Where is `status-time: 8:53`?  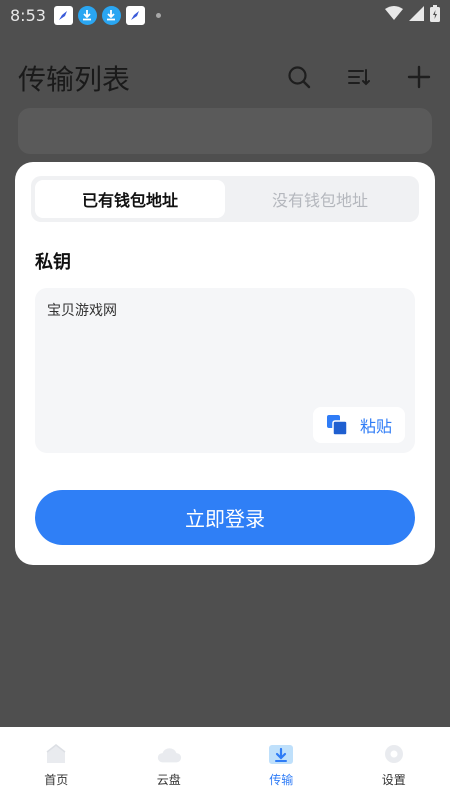
status-time: 8:53 is located at coordinates (28, 15).